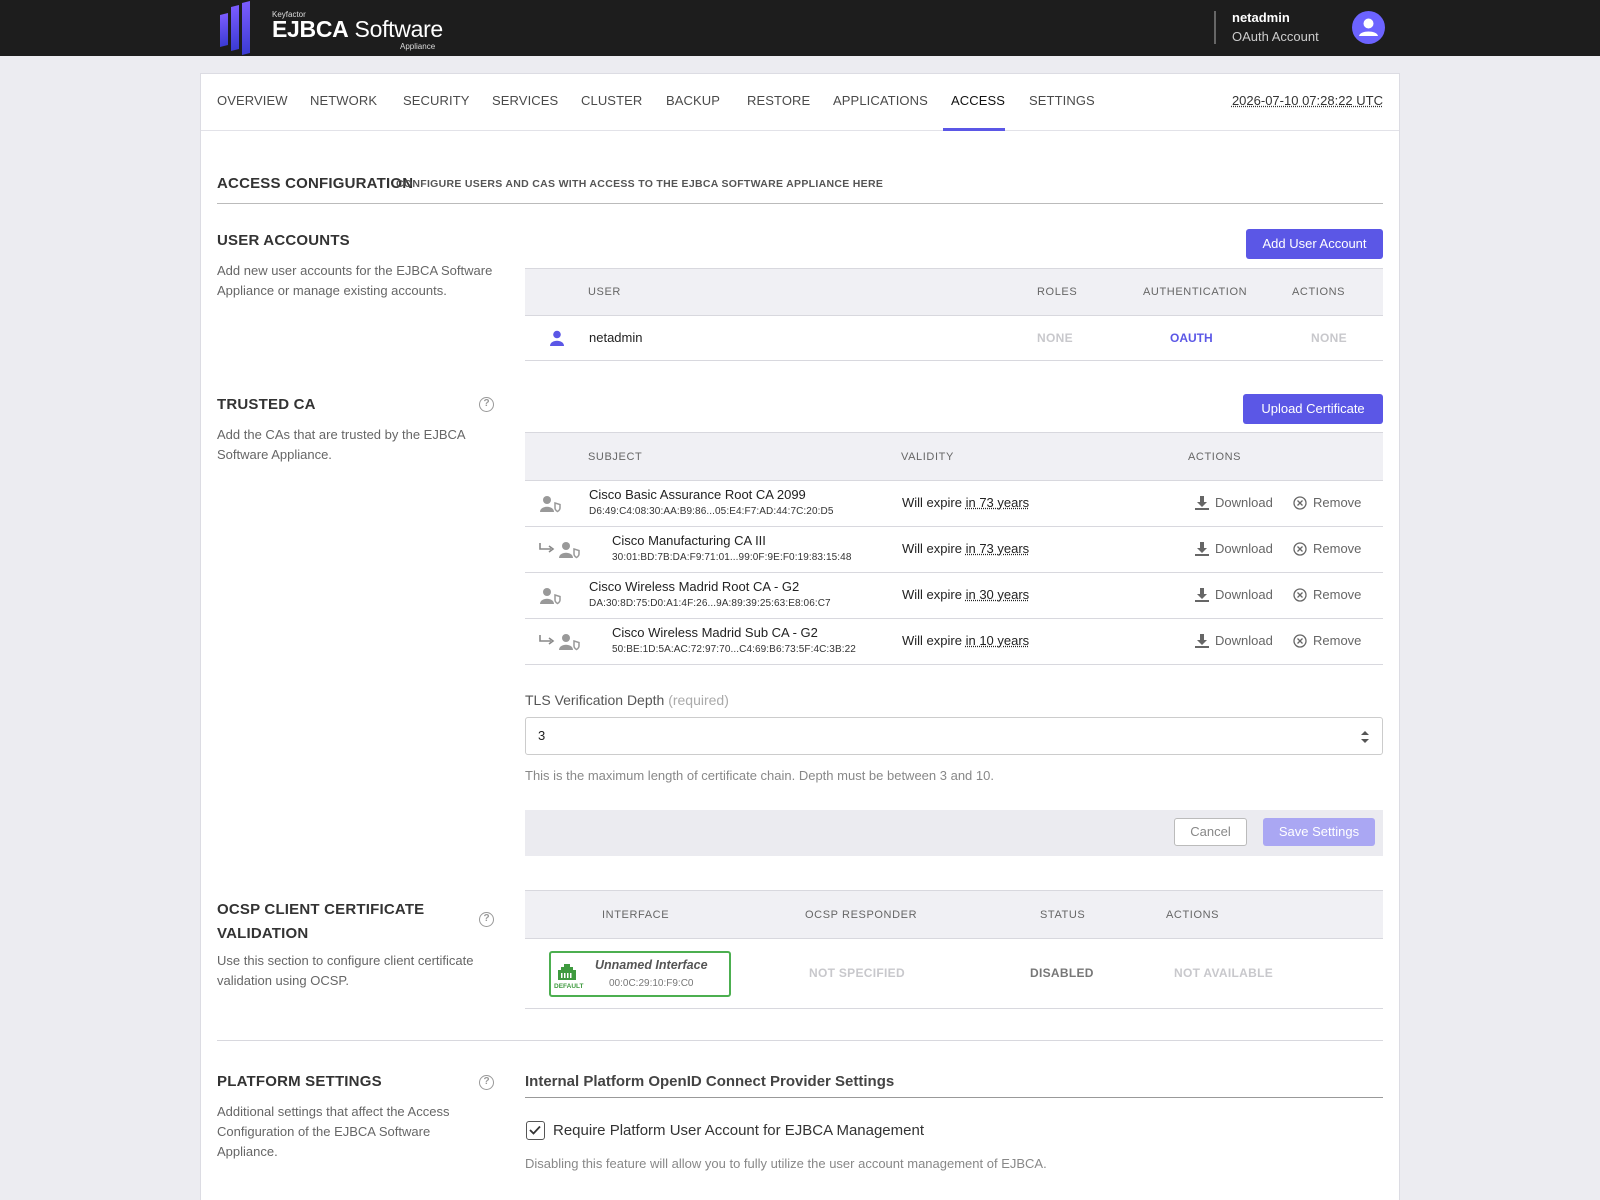  Describe the element at coordinates (1365, 737) in the screenshot. I see `number-stepper-icon` at that location.